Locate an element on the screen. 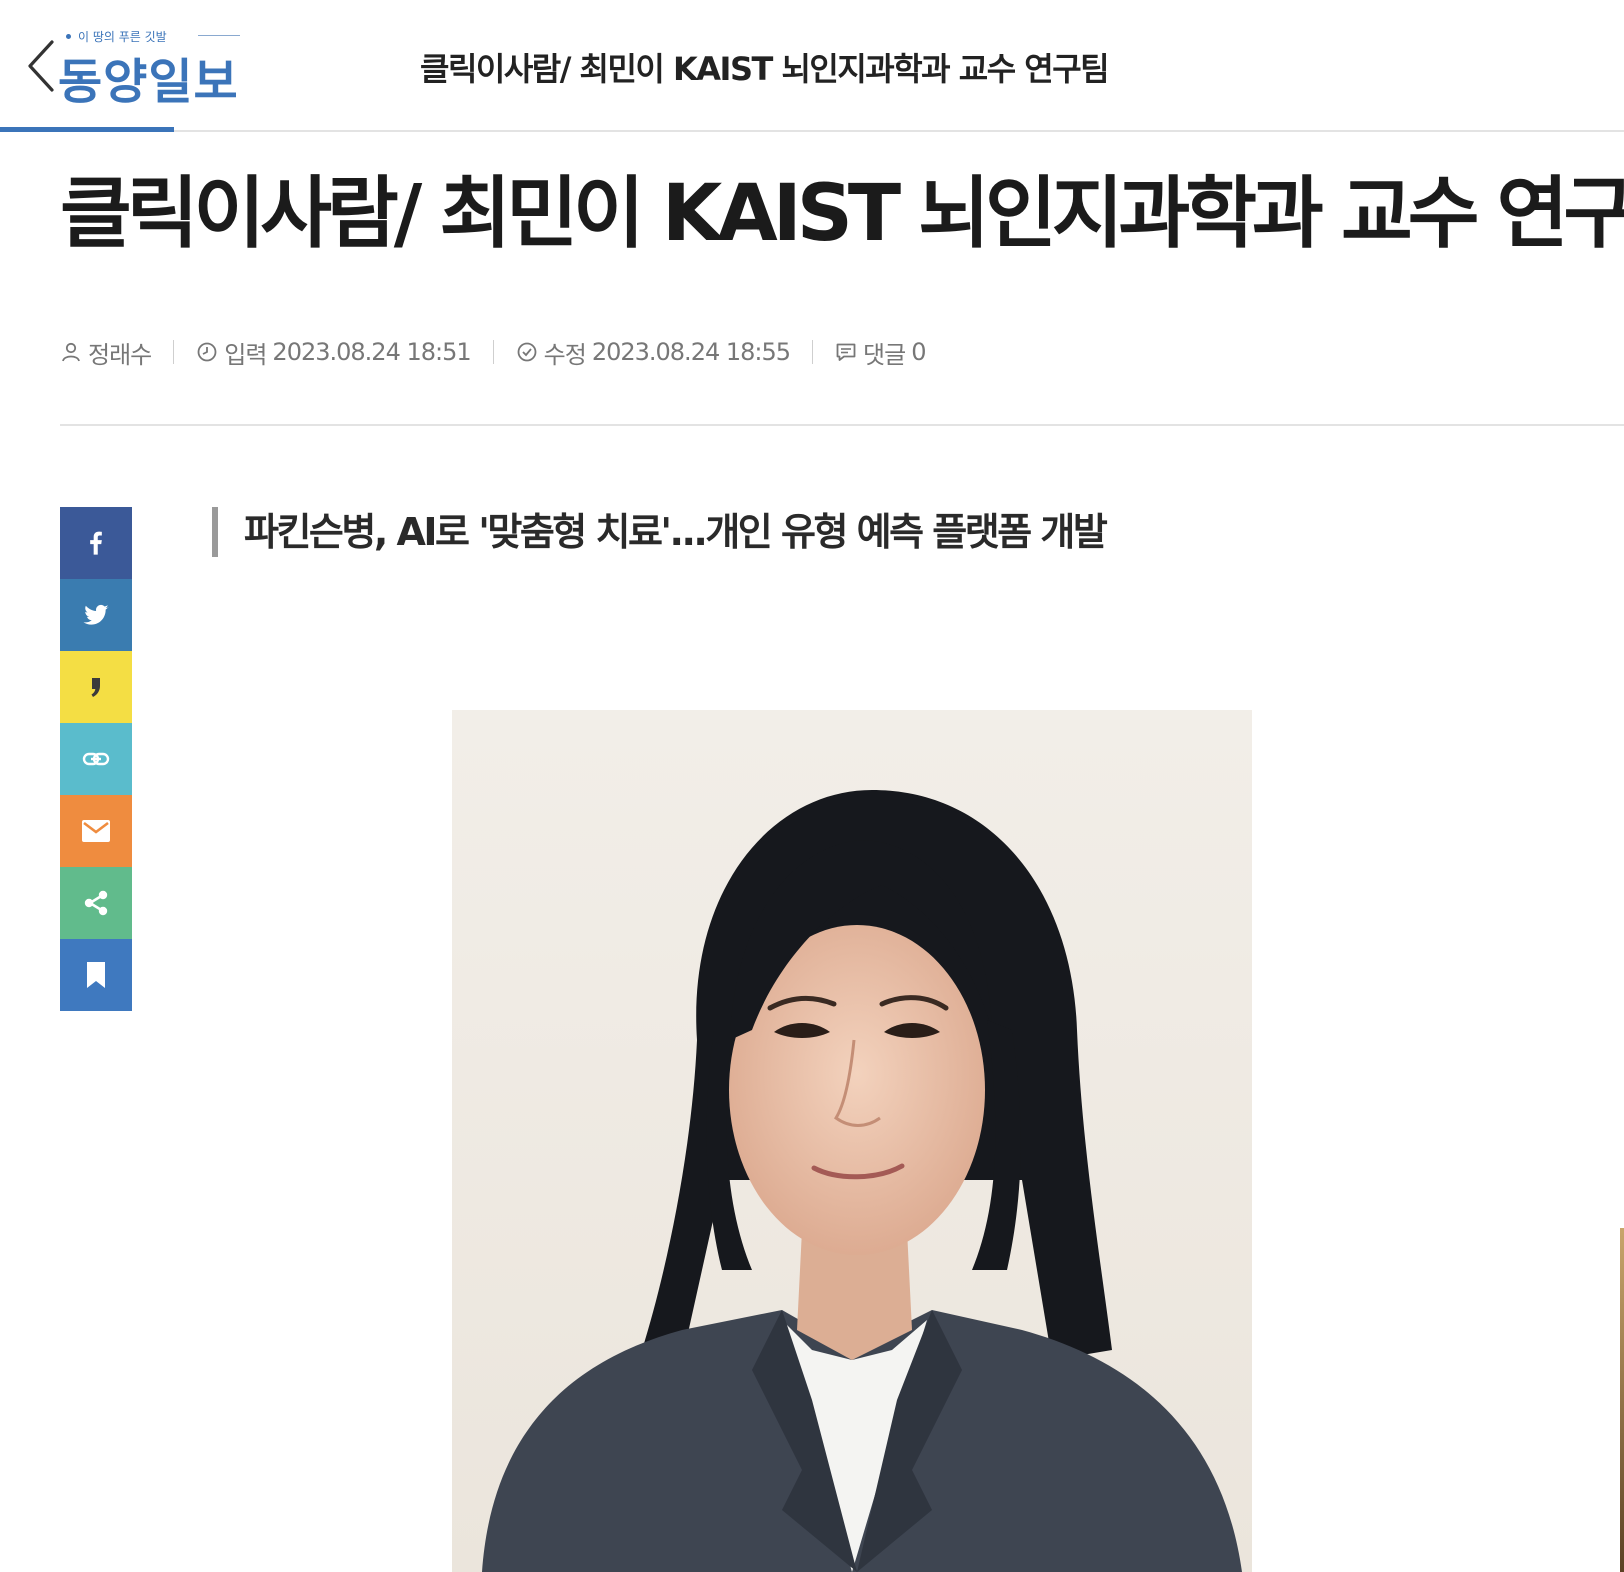  comments-label: 댓글 is located at coordinates (884, 354).